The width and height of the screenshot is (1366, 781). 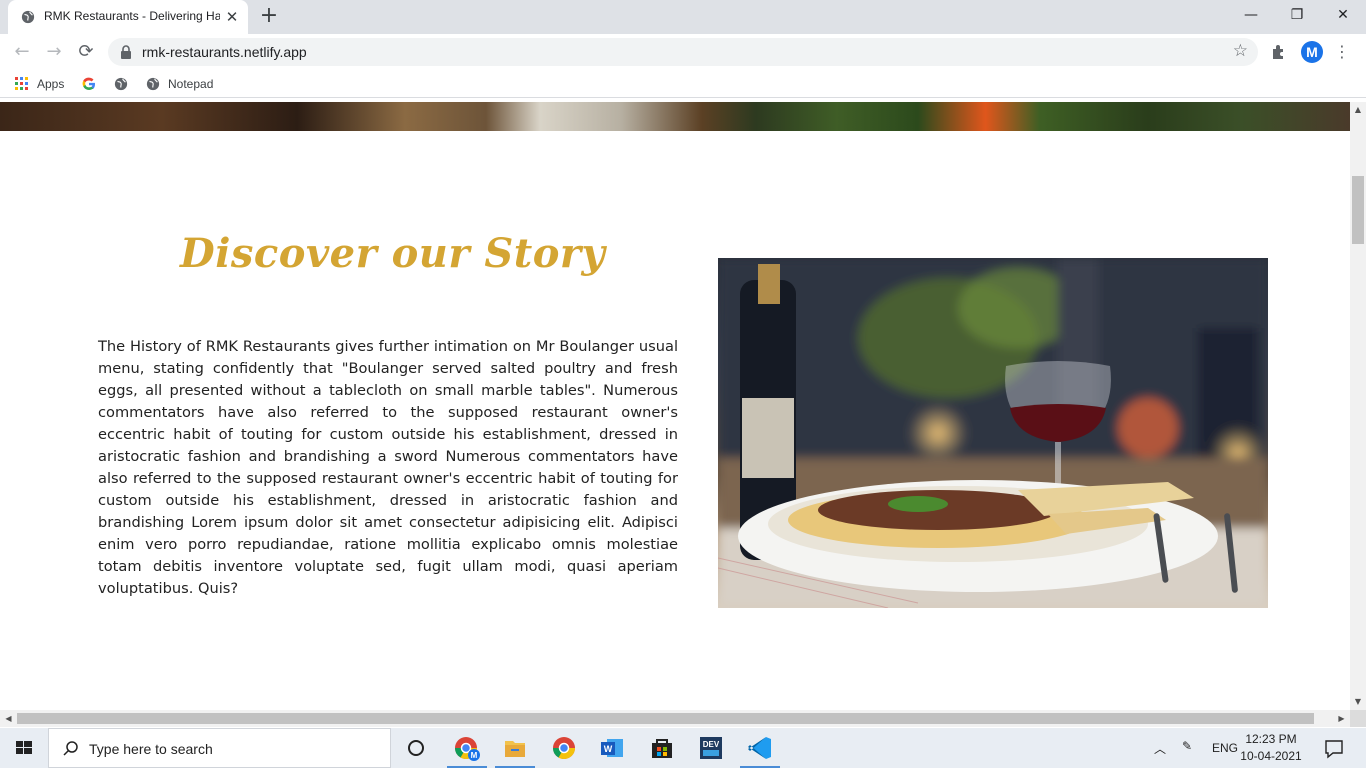 What do you see at coordinates (24, 748) in the screenshot?
I see `windows-start-icon` at bounding box center [24, 748].